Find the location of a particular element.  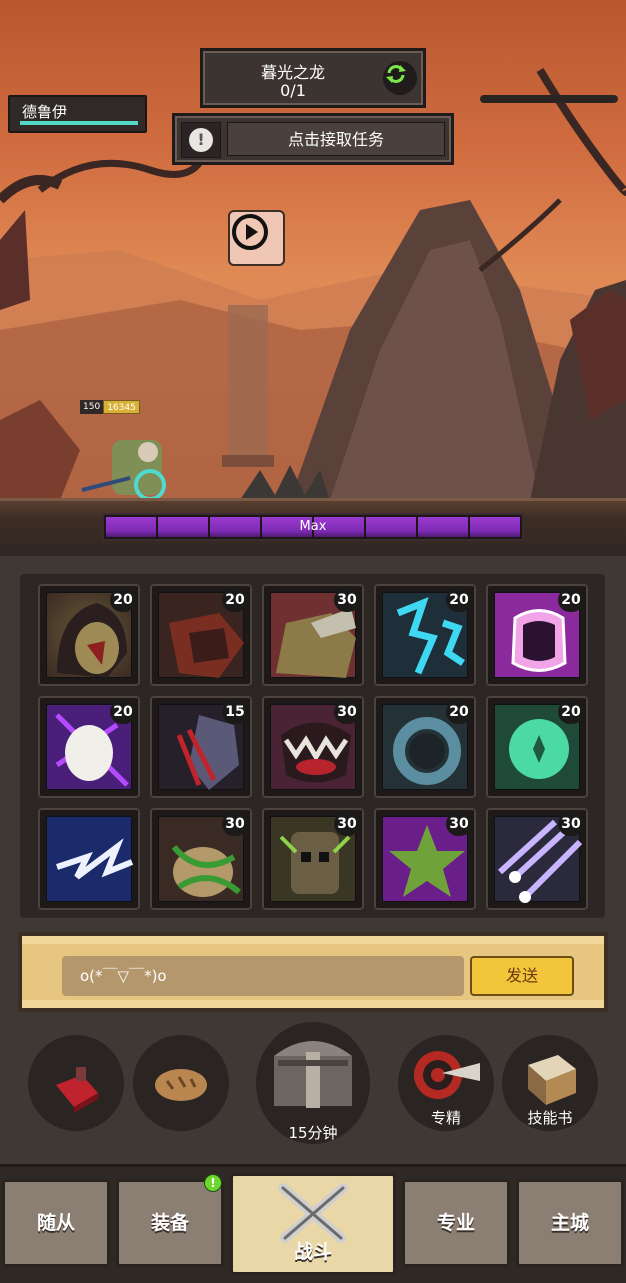

quest-panel: ! 点击接取任务 is located at coordinates (313, 139).